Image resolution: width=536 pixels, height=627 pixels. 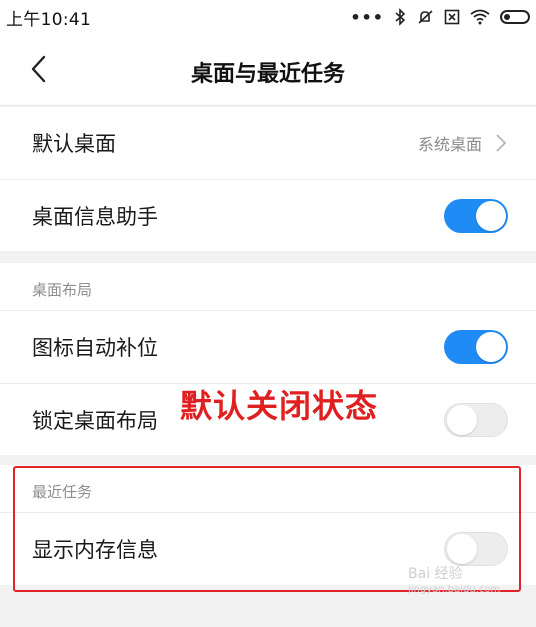 I want to click on default-desktop-value: 系统桌面, so click(x=449, y=144).